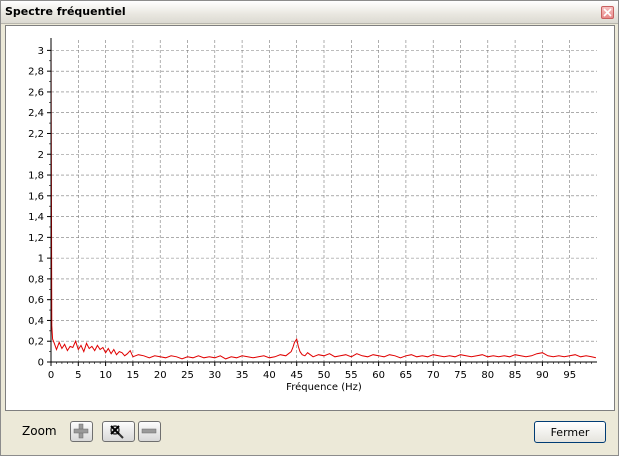 This screenshot has height=456, width=619. I want to click on x-tick-label: 20, so click(160, 375).